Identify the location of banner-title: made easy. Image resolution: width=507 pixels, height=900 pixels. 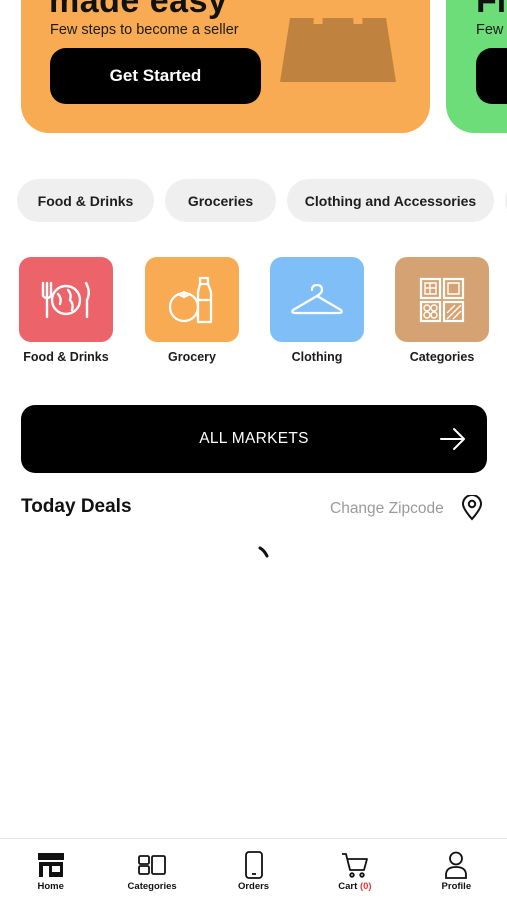
(138, 10).